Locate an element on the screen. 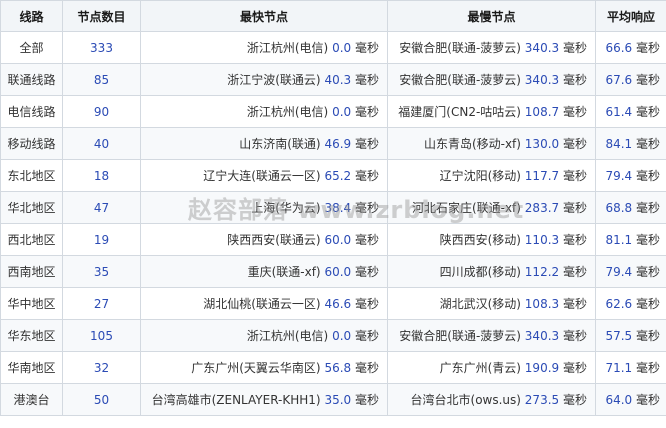  fastest-node-name: 辽宁大连(联通云一区) is located at coordinates (262, 176).